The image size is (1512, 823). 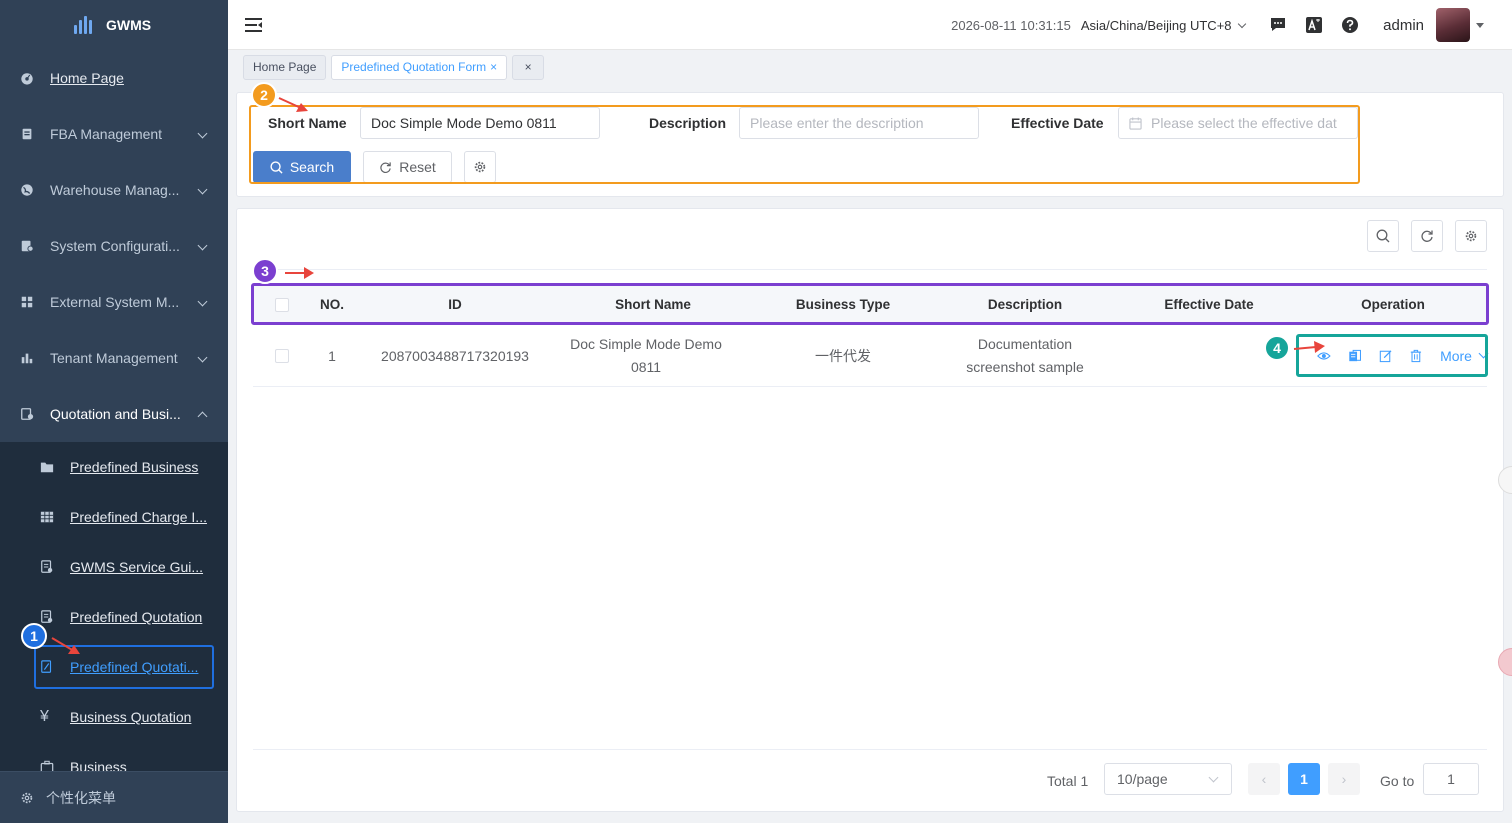 What do you see at coordinates (1480, 25) in the screenshot?
I see `caret-down-icon` at bounding box center [1480, 25].